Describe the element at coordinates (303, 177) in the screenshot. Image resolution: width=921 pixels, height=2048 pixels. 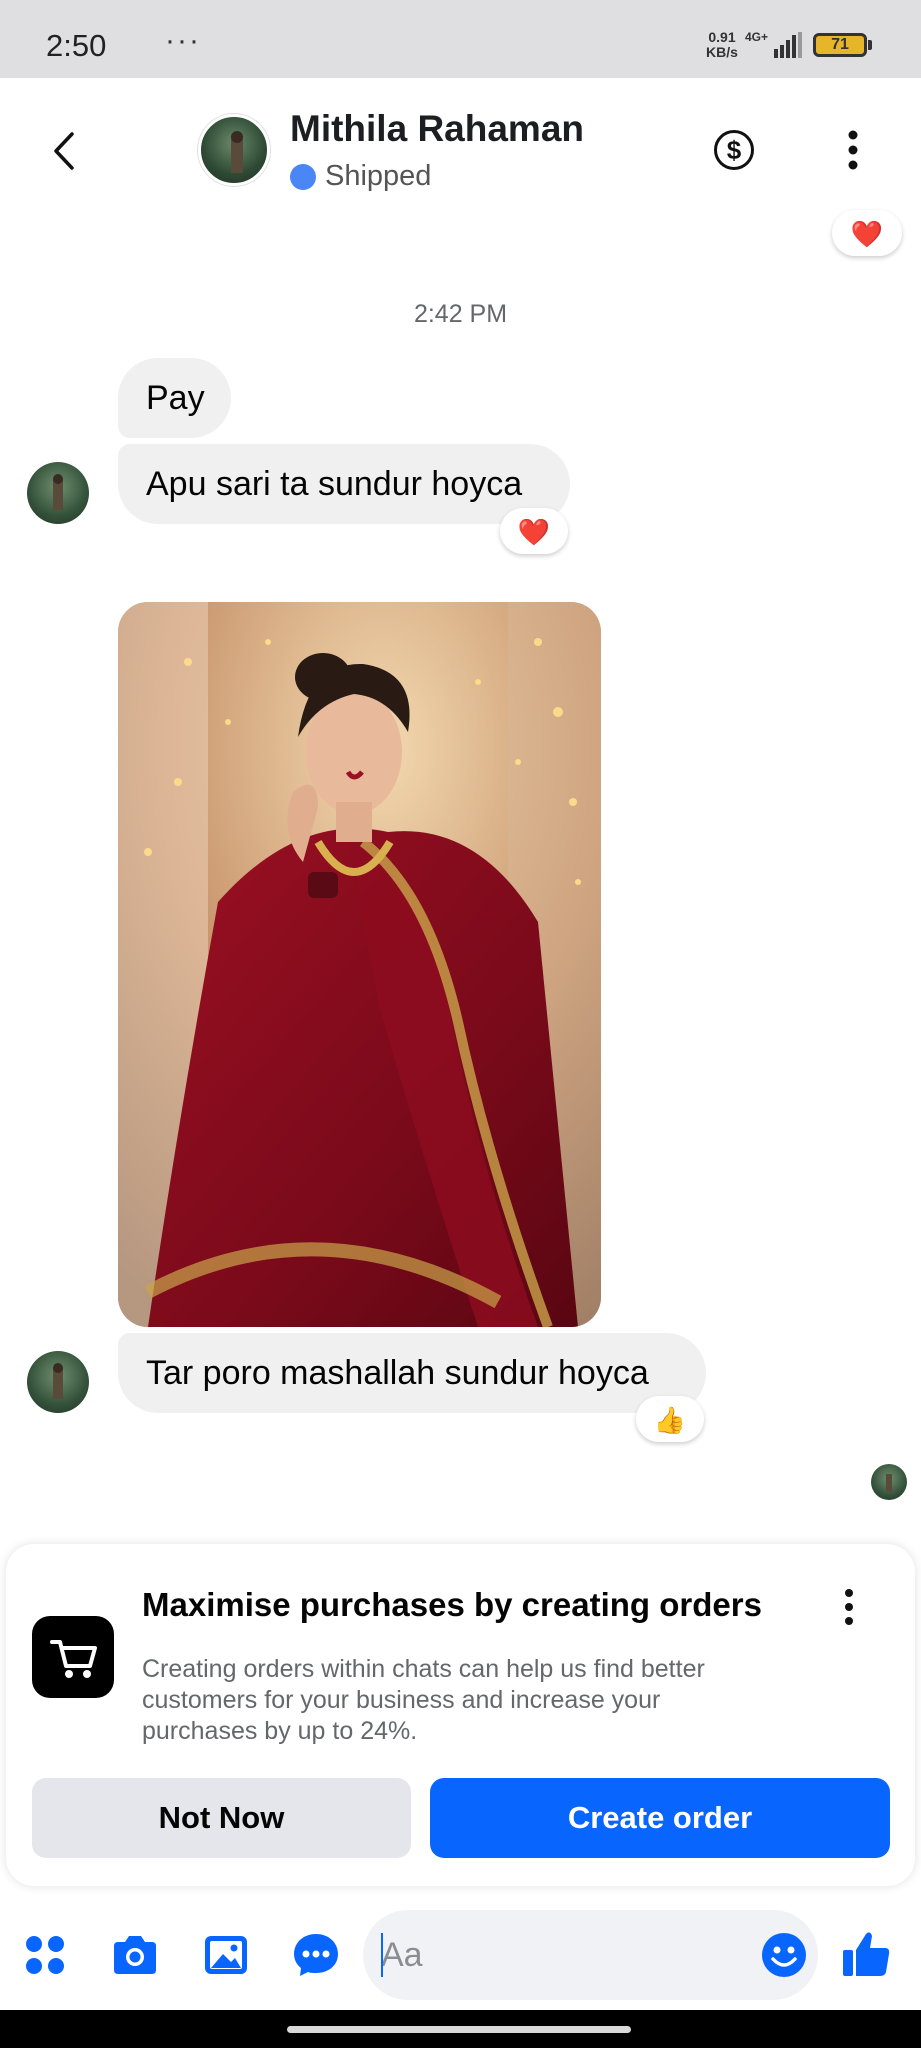
I see `status-dot` at that location.